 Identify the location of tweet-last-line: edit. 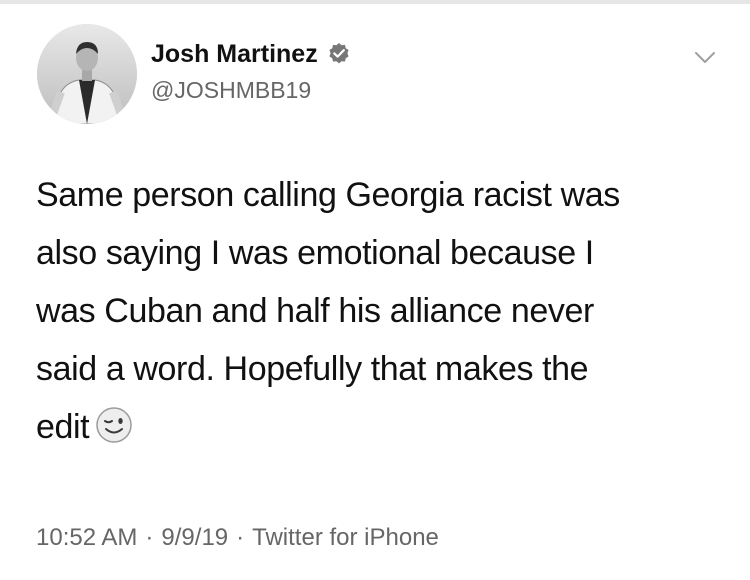
(381, 427).